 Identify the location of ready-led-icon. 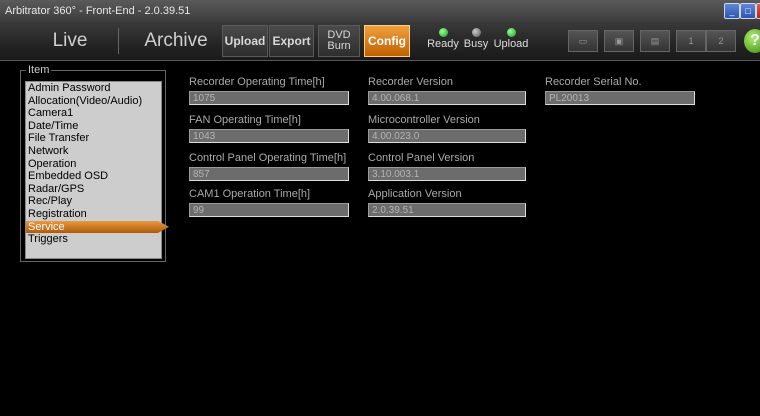
(443, 32).